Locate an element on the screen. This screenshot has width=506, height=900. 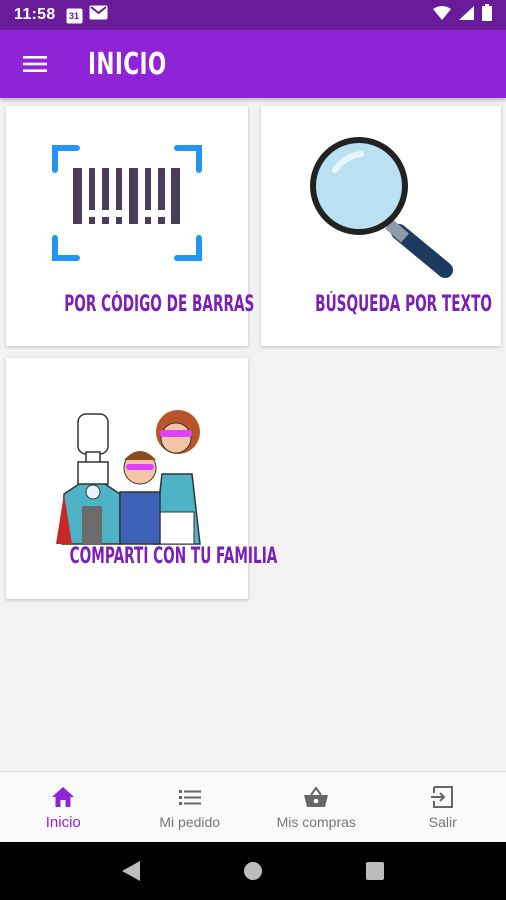
share-family-card: COMPARTÍ CON TU FAMILIA is located at coordinates (142, 478).